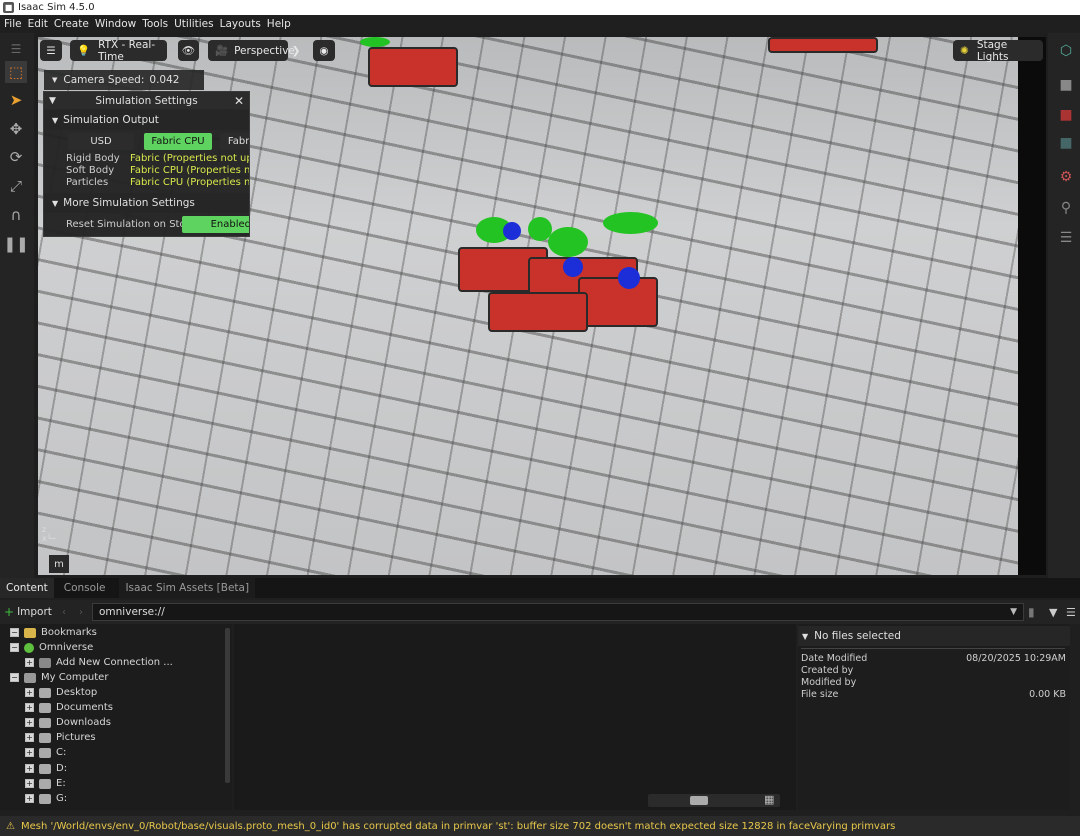  What do you see at coordinates (85, 588) in the screenshot?
I see `tab-console: Console` at bounding box center [85, 588].